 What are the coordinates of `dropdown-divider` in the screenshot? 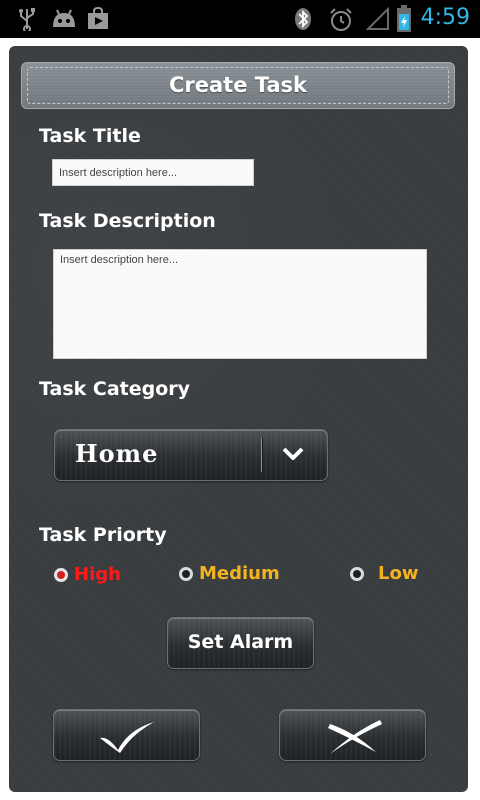 It's located at (261, 455).